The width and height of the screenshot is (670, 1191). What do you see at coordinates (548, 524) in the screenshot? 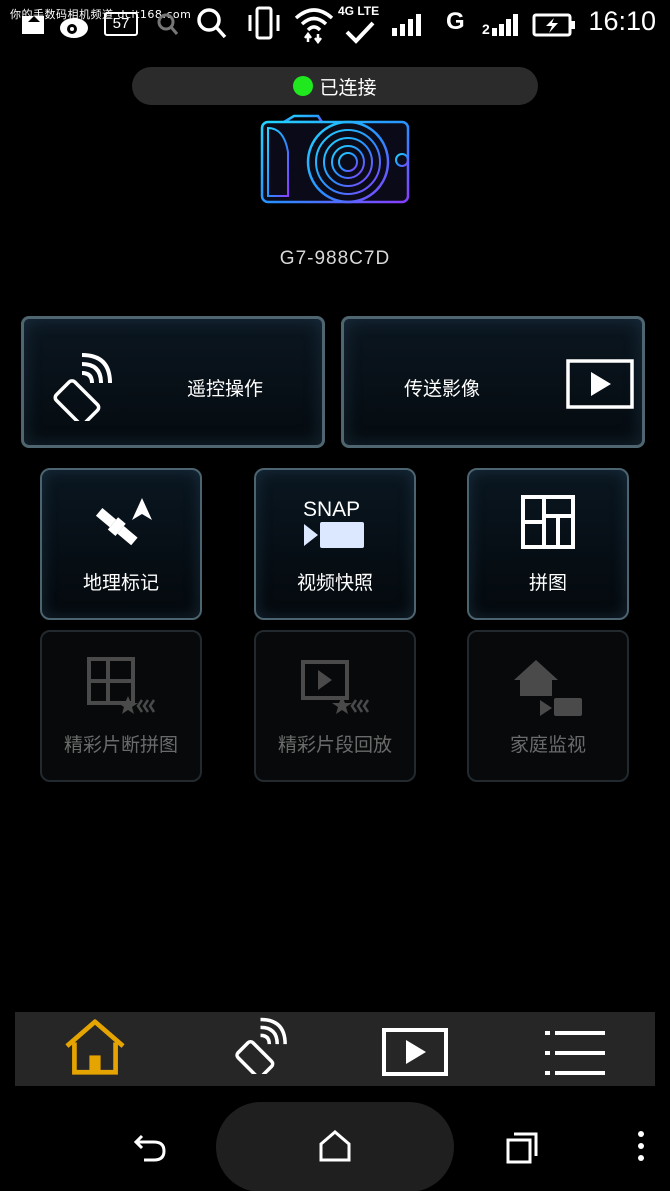
I see `collage-icon` at bounding box center [548, 524].